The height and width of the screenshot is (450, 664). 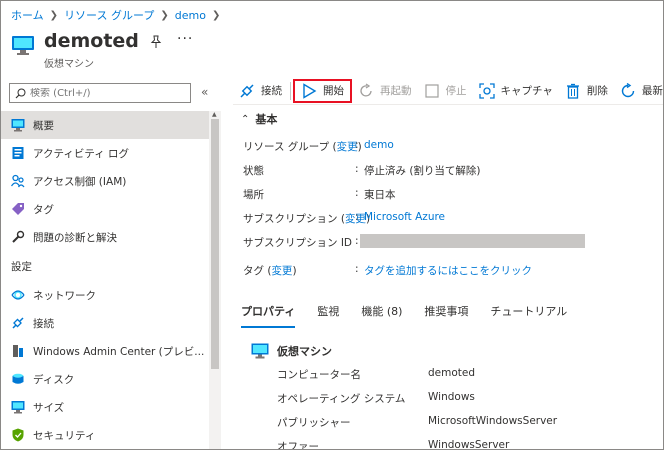 I want to click on command-bar: 接続 開始 再起動 停止 キャプチャ 削除 最新, so click(x=448, y=91).